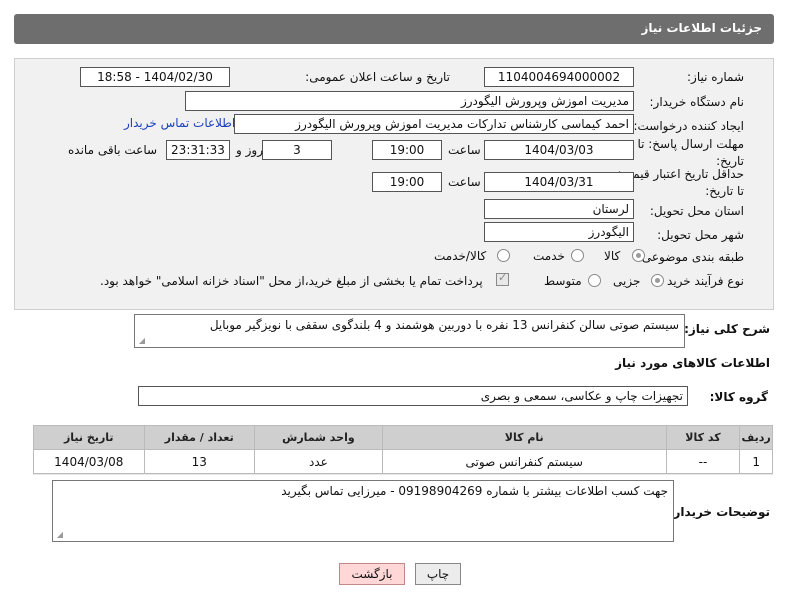  I want to click on category-service-radio, so click(577, 255).